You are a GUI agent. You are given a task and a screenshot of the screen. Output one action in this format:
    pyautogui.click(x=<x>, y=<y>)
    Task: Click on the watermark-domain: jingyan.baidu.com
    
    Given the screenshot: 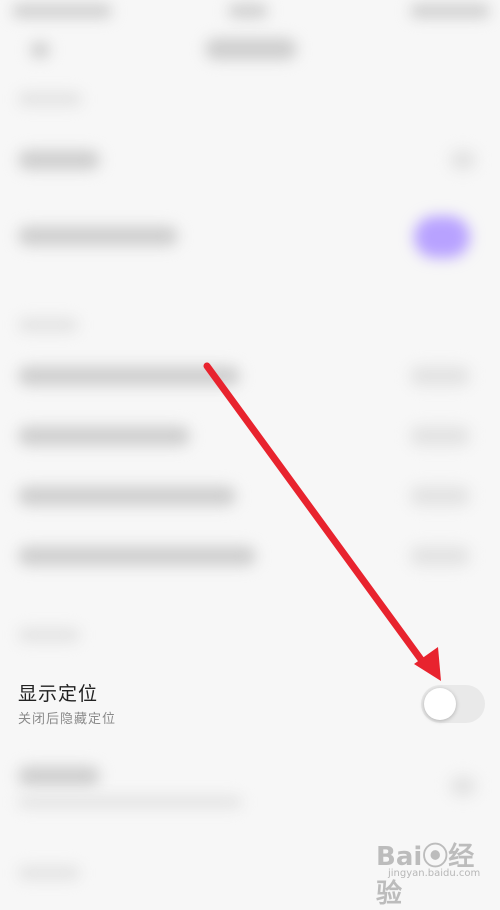 What is the action you would take?
    pyautogui.click(x=434, y=873)
    